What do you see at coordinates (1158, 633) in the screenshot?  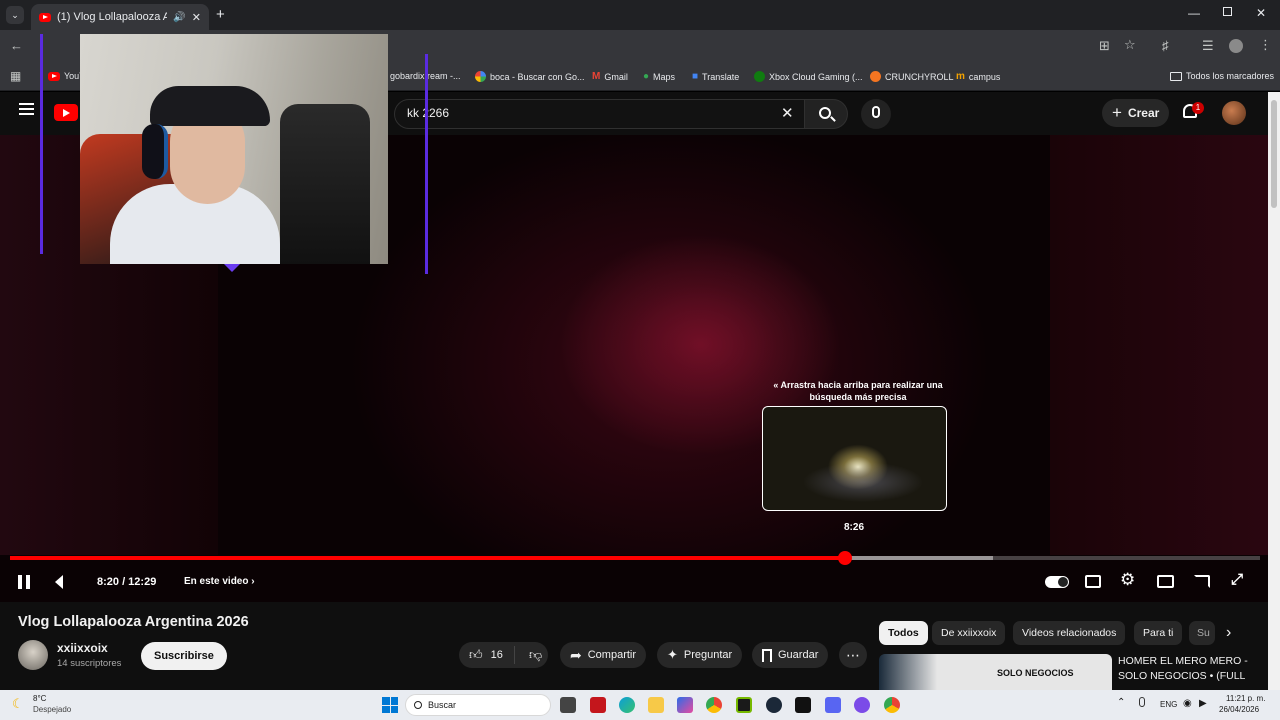 I see `chip-for-you: Para ti` at bounding box center [1158, 633].